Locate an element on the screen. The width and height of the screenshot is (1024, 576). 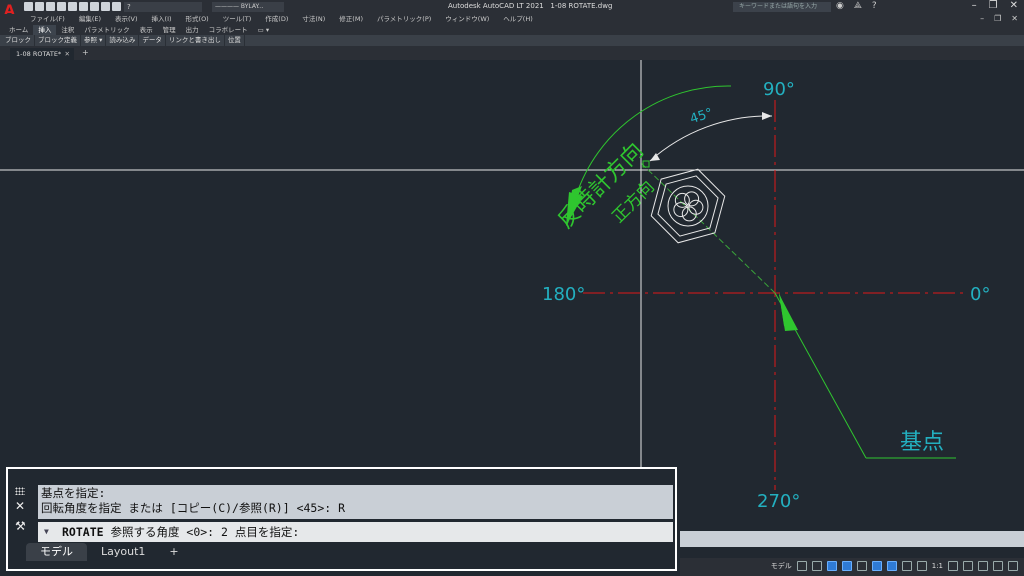
save-icon is located at coordinates (50, 6).